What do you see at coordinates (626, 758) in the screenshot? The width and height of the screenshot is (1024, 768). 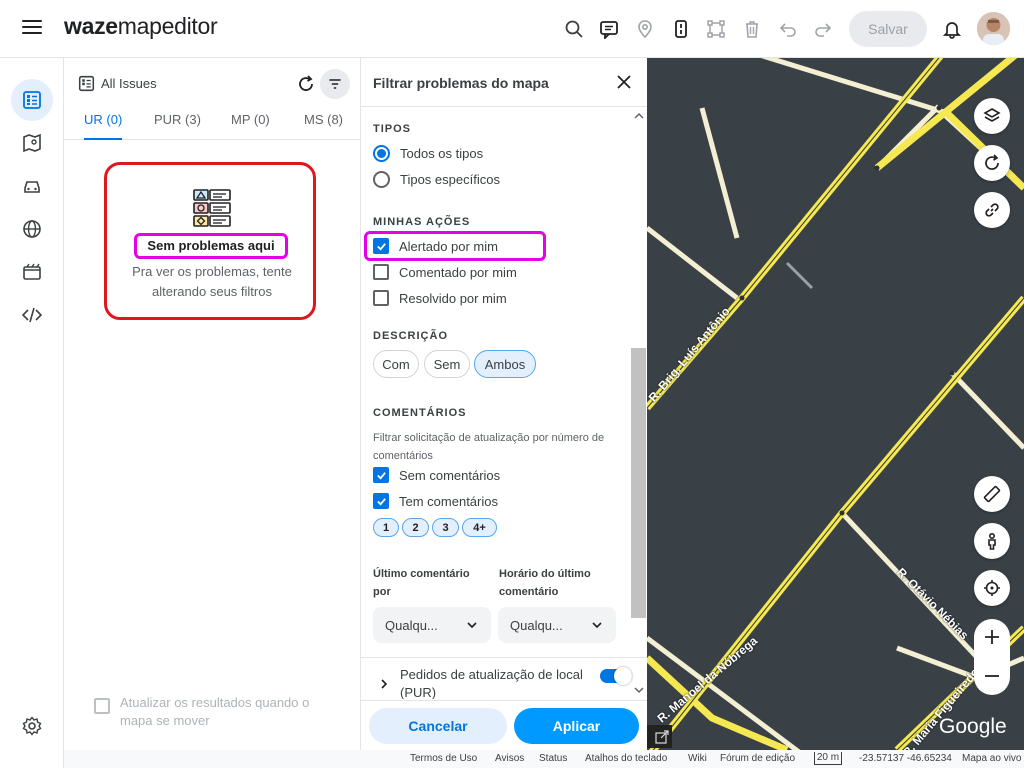 I see `footer-link-shortcuts: Atalhos do teclado` at bounding box center [626, 758].